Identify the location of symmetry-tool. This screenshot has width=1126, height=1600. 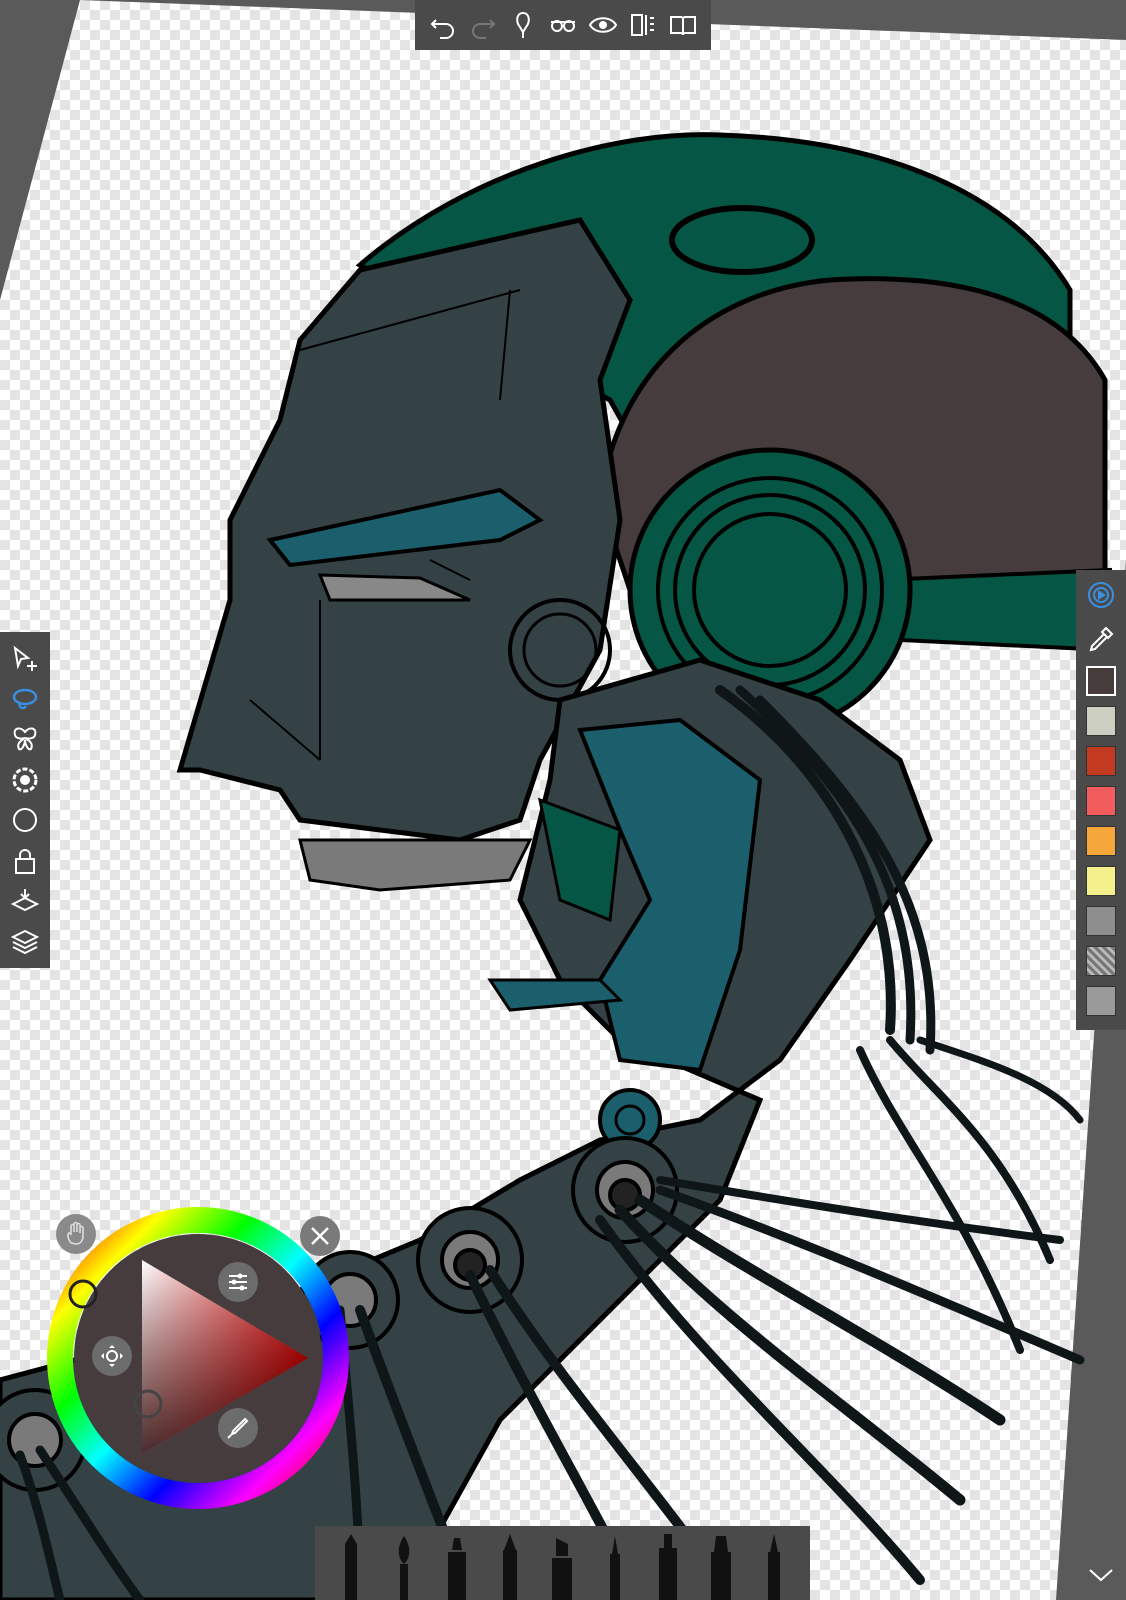
(25, 739).